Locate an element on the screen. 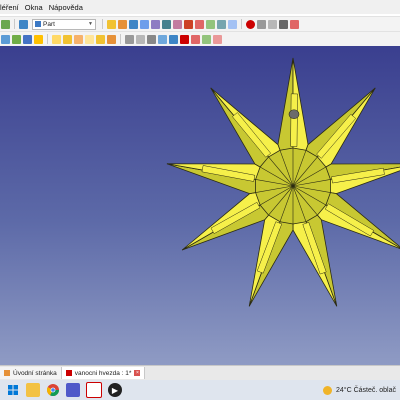 This screenshot has width=400, height=400. chamfer-icon is located at coordinates (111, 39).